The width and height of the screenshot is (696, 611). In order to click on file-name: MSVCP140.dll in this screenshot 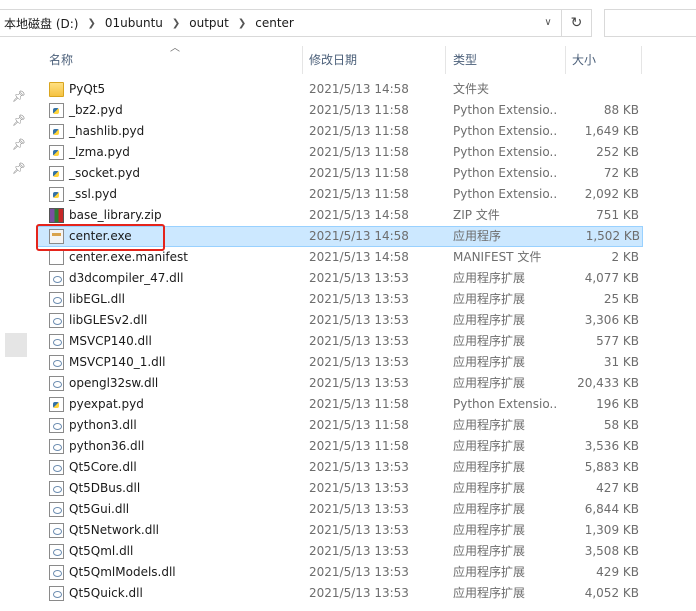, I will do `click(110, 341)`.